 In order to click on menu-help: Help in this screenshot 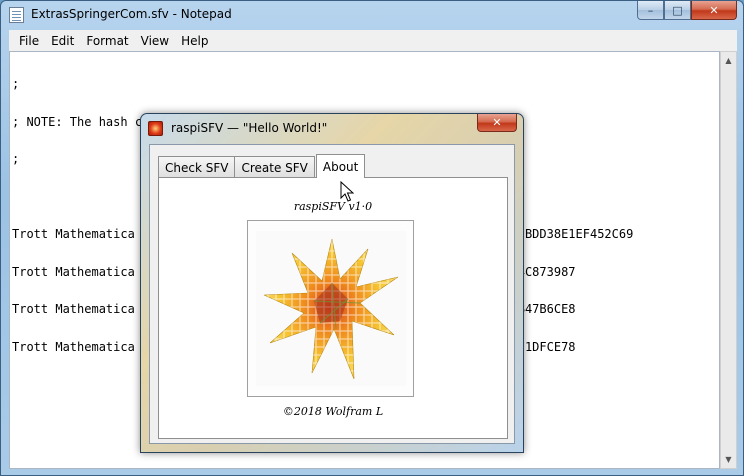, I will do `click(194, 41)`.